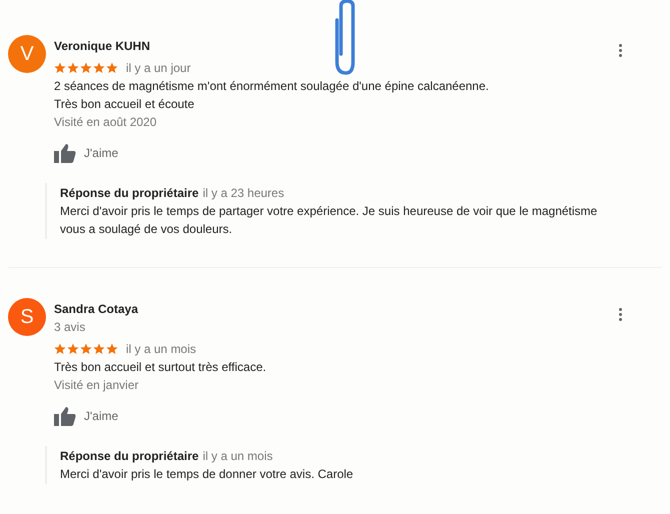 This screenshot has height=514, width=670. What do you see at coordinates (207, 474) in the screenshot?
I see `response-text: Merci d'avoir pris le temps de donner votre avis. Carole` at bounding box center [207, 474].